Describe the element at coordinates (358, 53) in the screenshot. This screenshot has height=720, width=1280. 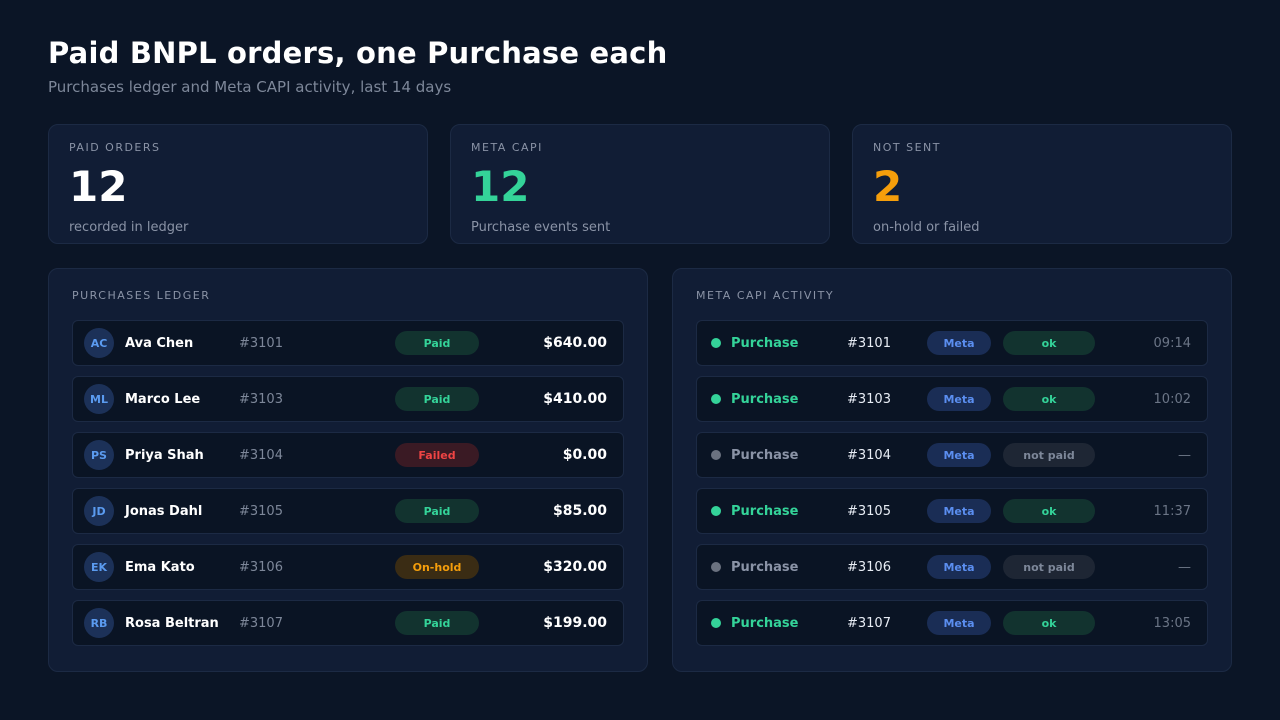
I see `page-title: Paid BNPL orders, one Purchase each` at that location.